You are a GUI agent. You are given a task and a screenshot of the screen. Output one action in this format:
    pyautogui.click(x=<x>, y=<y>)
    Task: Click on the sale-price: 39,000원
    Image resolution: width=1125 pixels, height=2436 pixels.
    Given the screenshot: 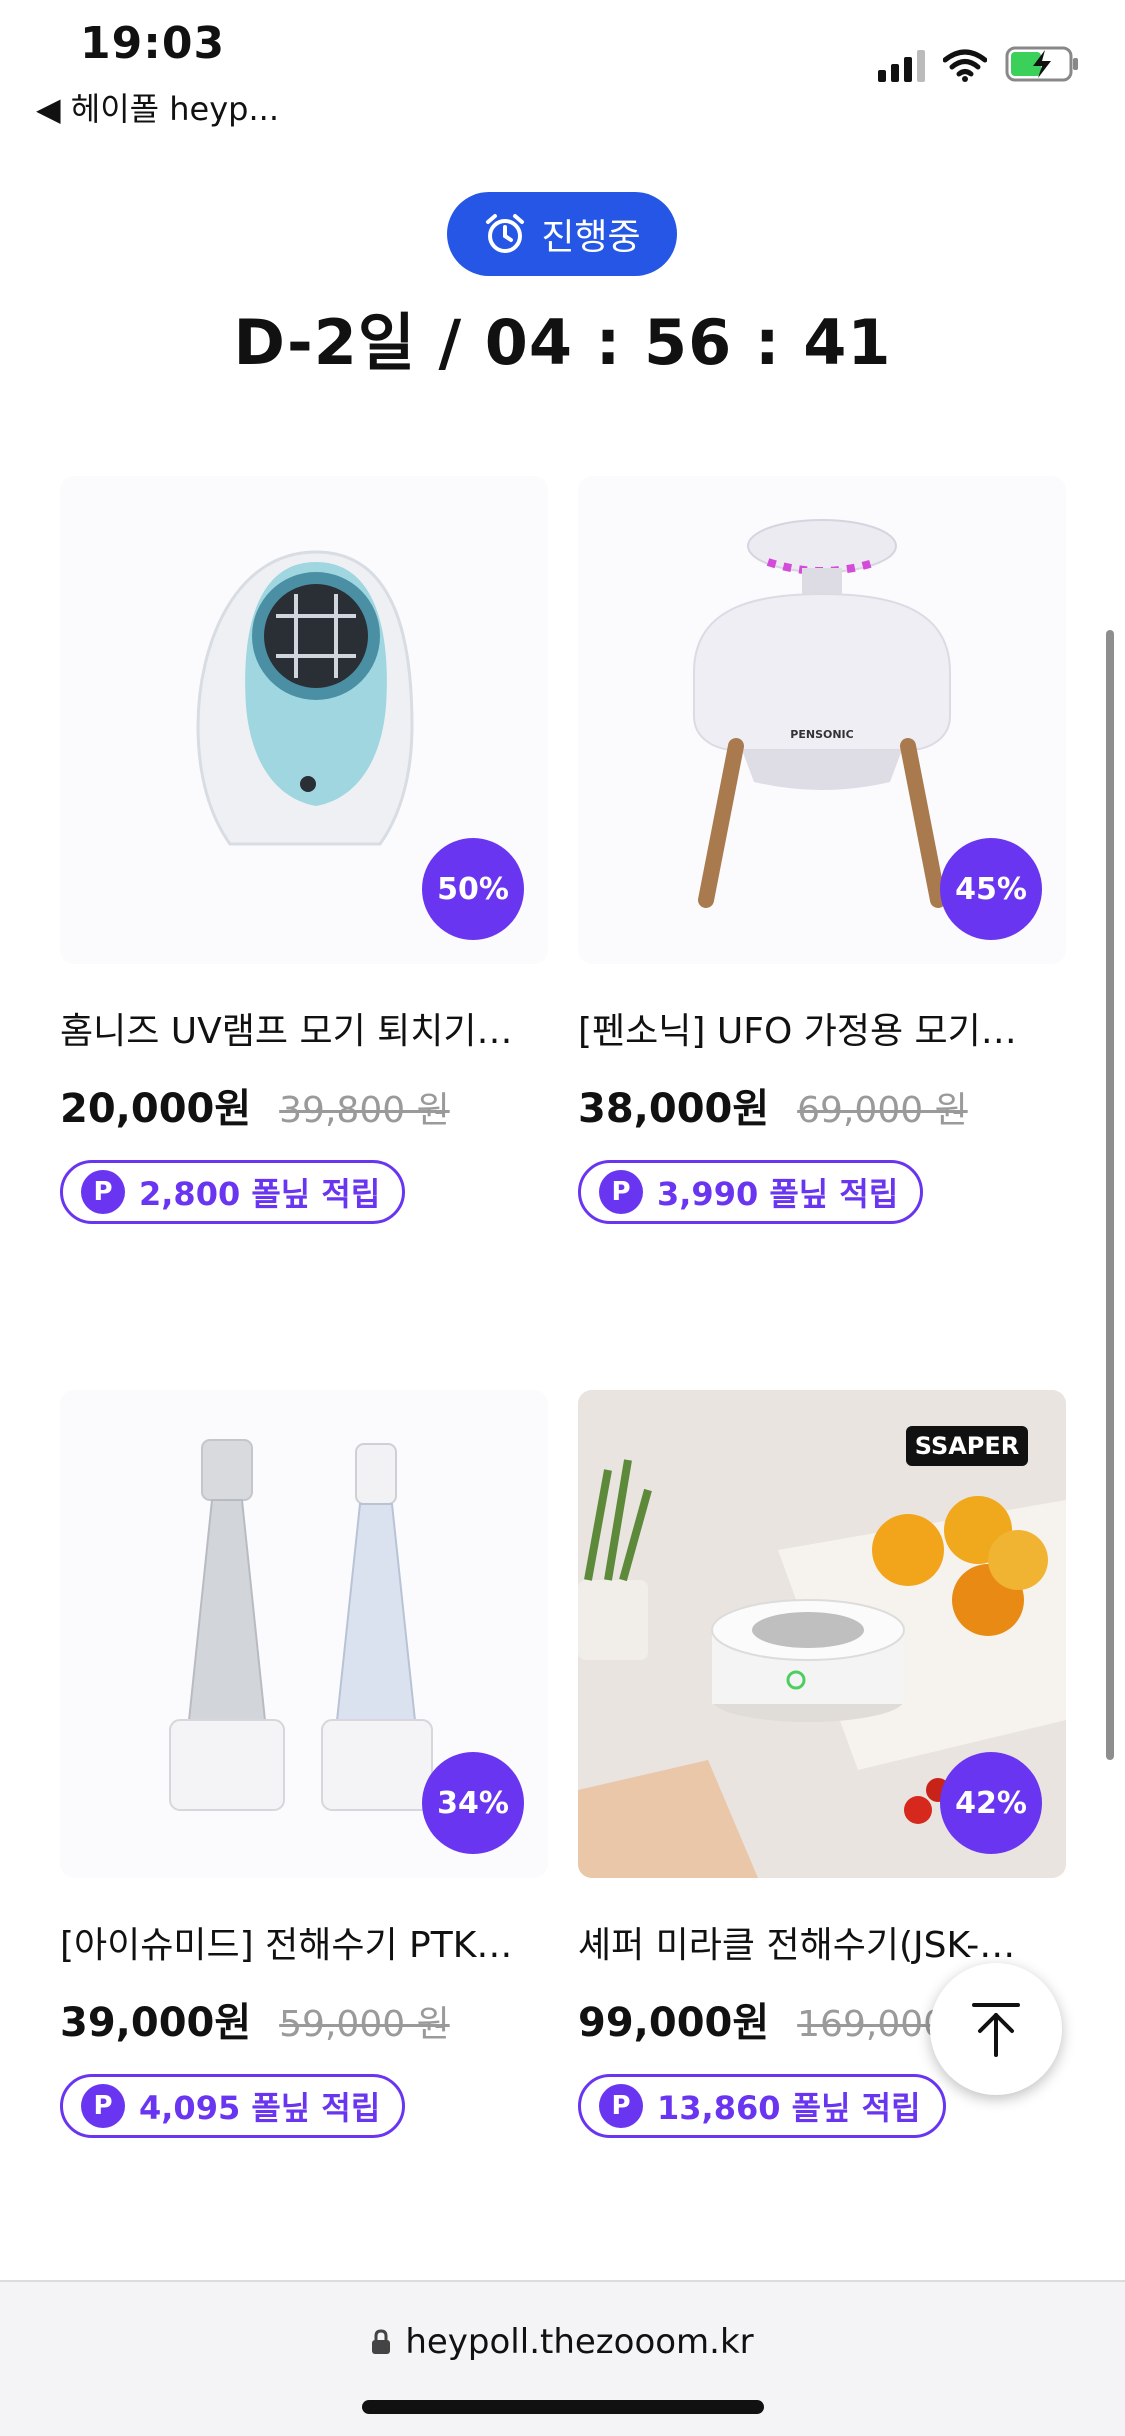 What is the action you would take?
    pyautogui.click(x=156, y=2023)
    